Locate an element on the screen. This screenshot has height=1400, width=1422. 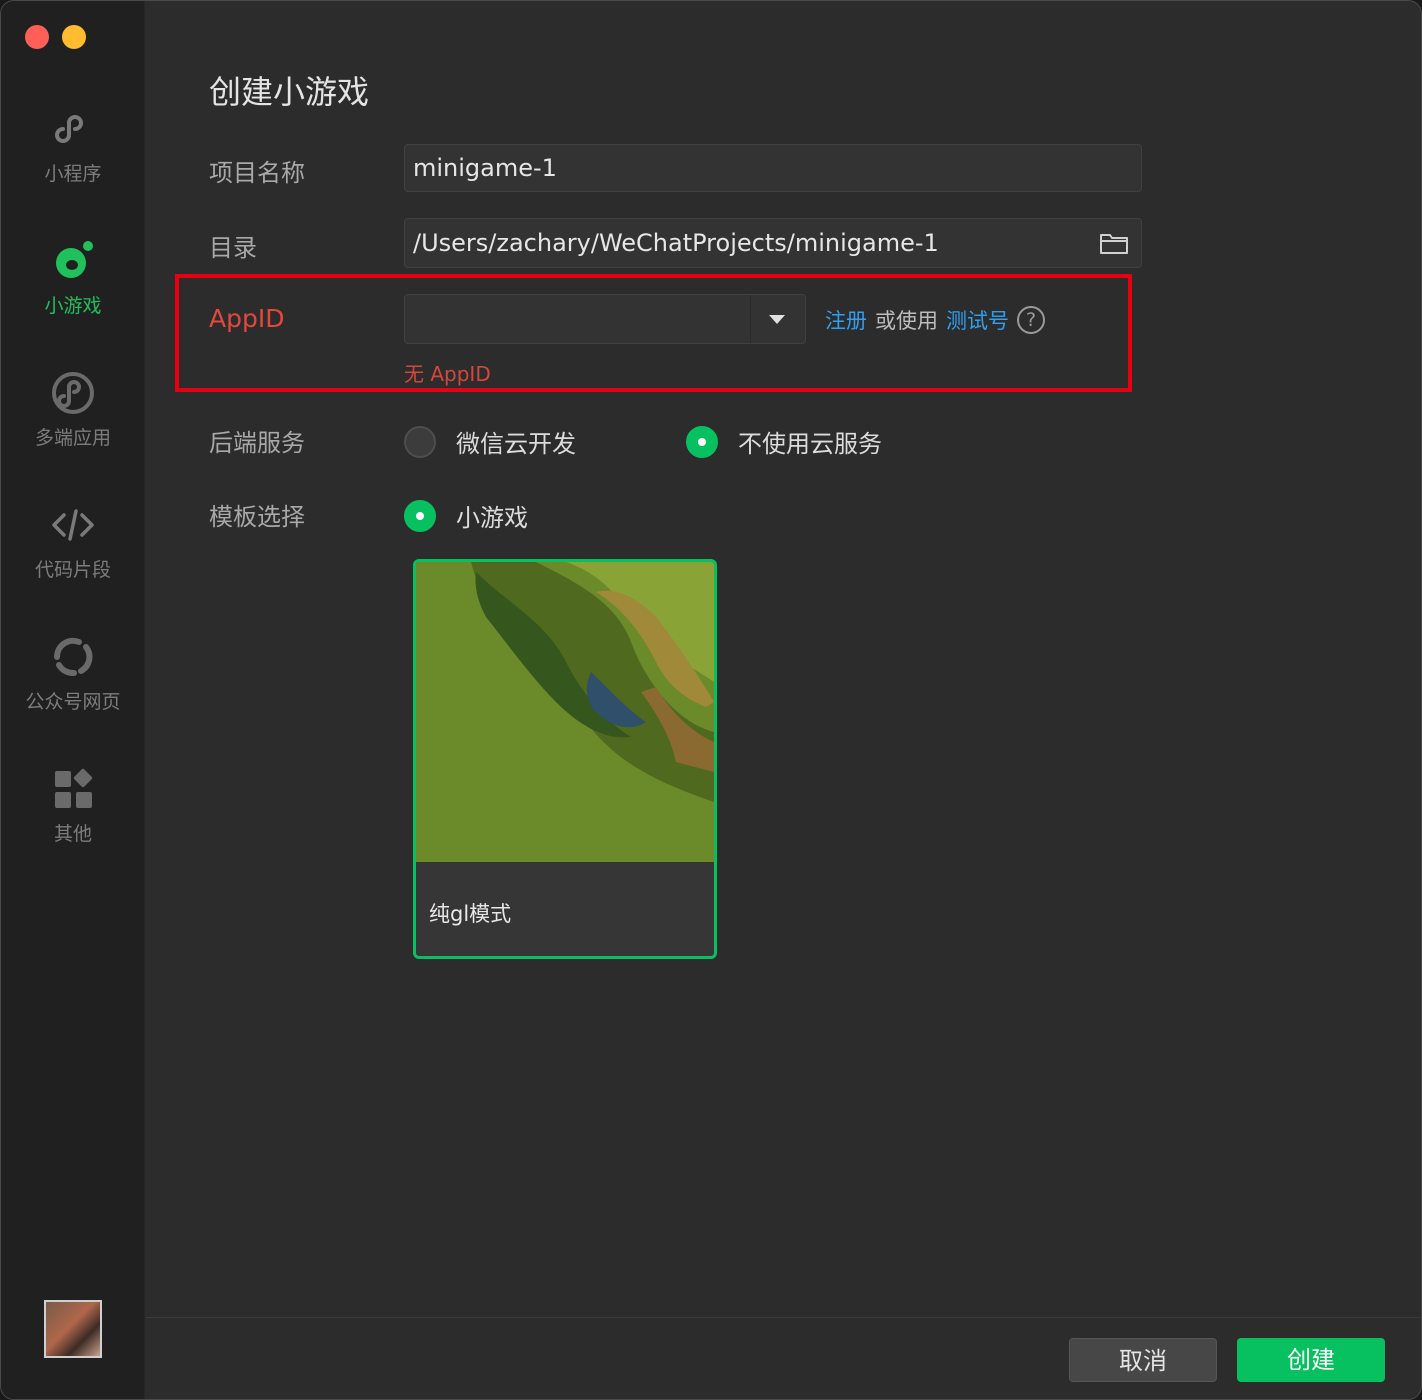
project-name-label: 项目名称 is located at coordinates (257, 173).